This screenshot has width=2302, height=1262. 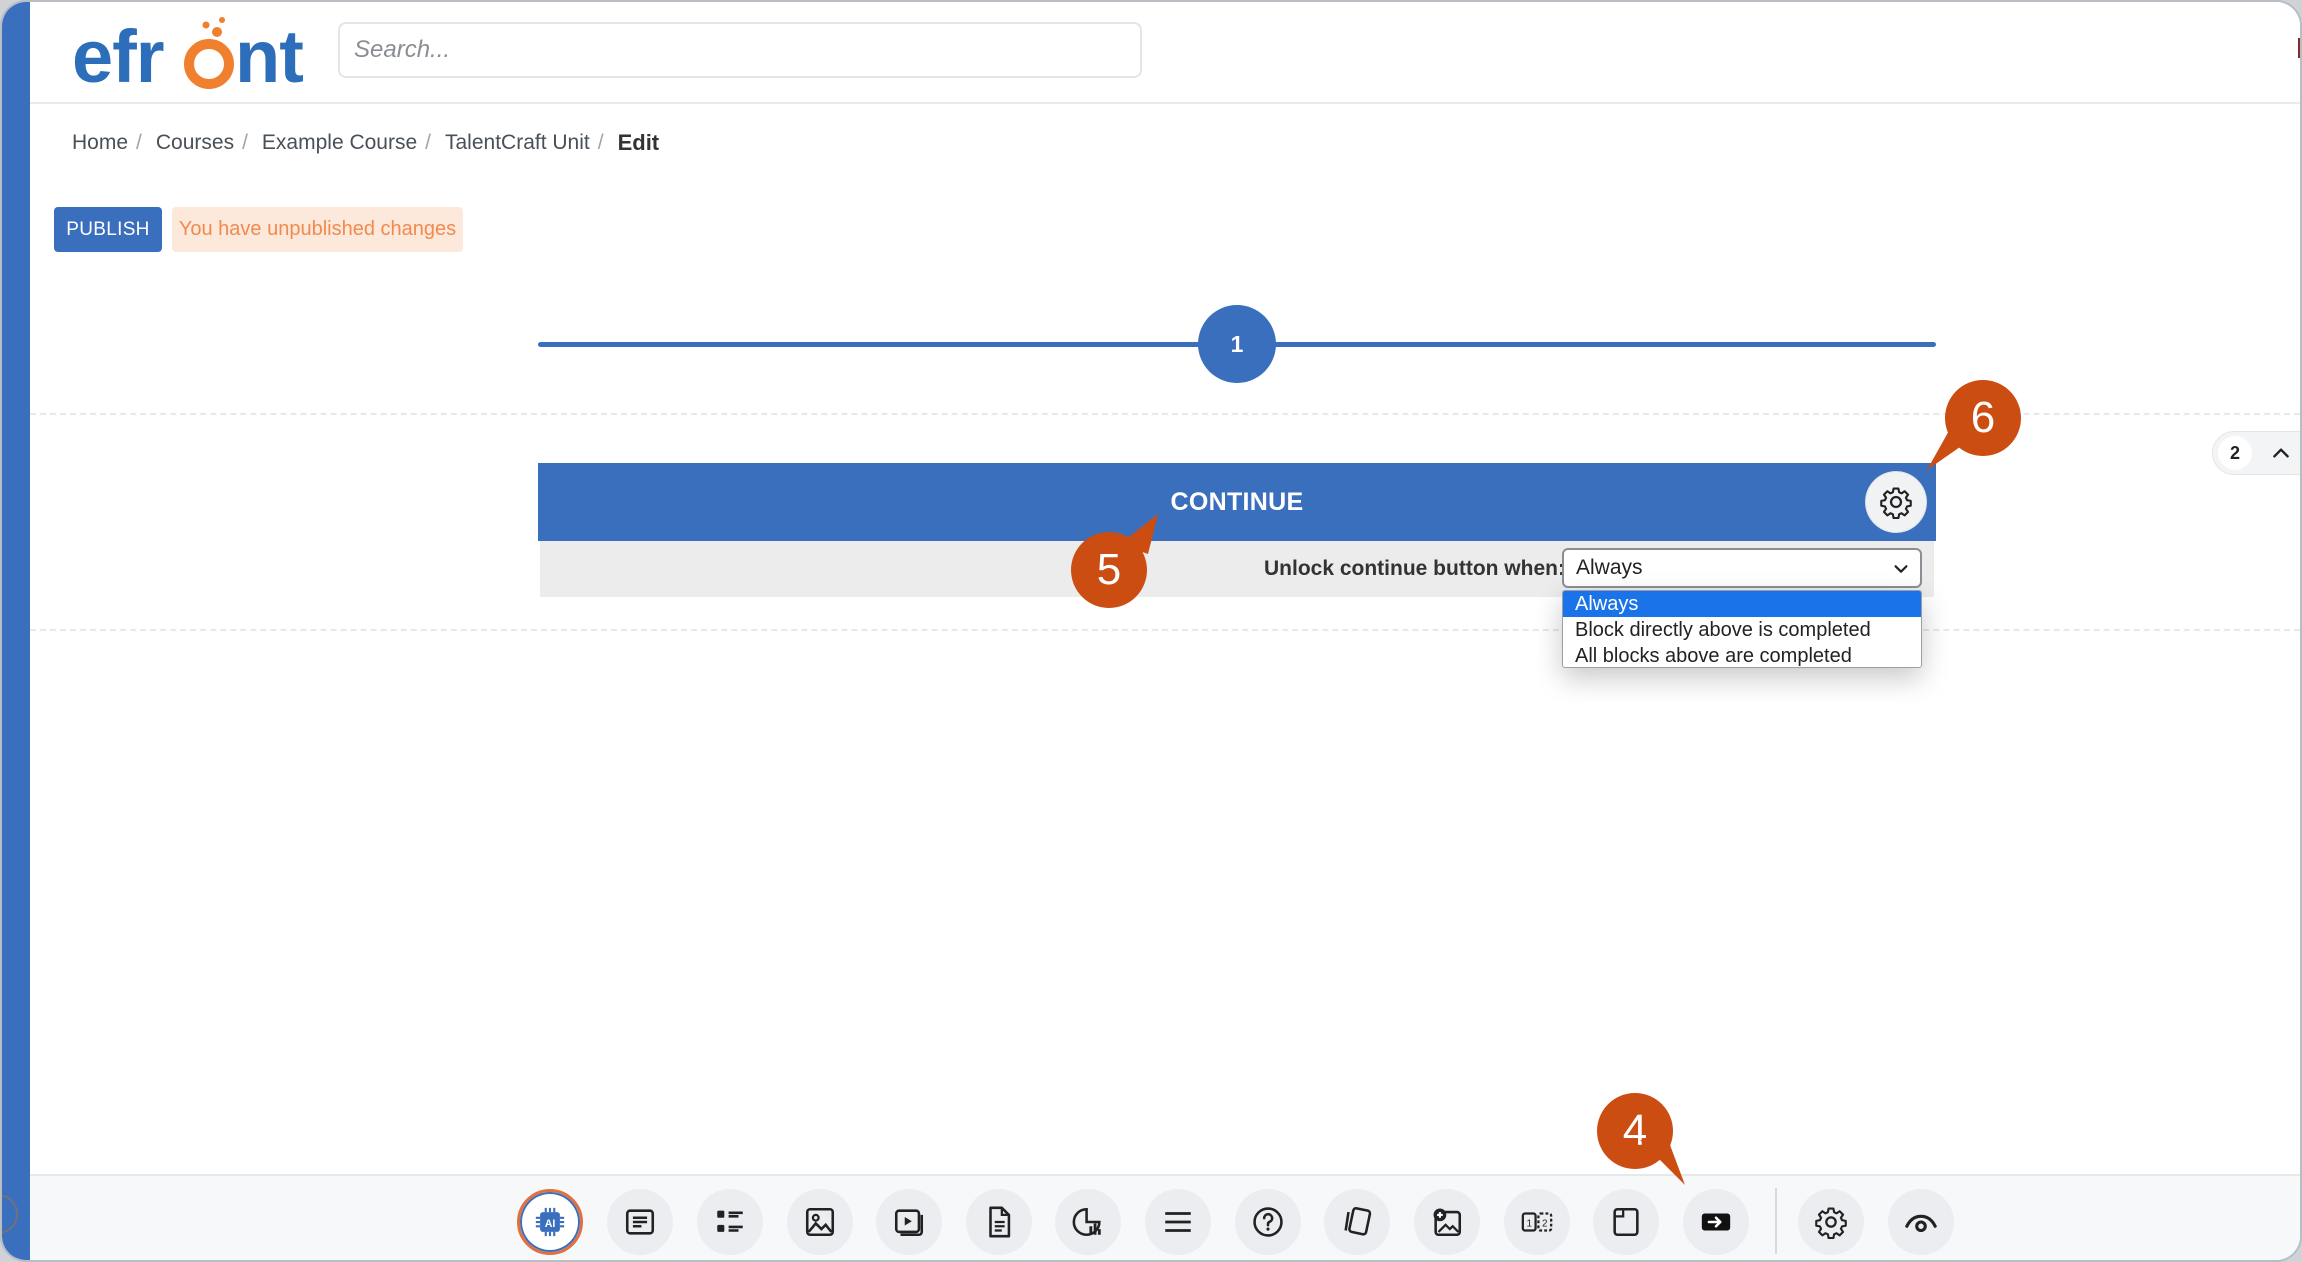 What do you see at coordinates (1662, 1162) in the screenshot?
I see `callout-4-tail` at bounding box center [1662, 1162].